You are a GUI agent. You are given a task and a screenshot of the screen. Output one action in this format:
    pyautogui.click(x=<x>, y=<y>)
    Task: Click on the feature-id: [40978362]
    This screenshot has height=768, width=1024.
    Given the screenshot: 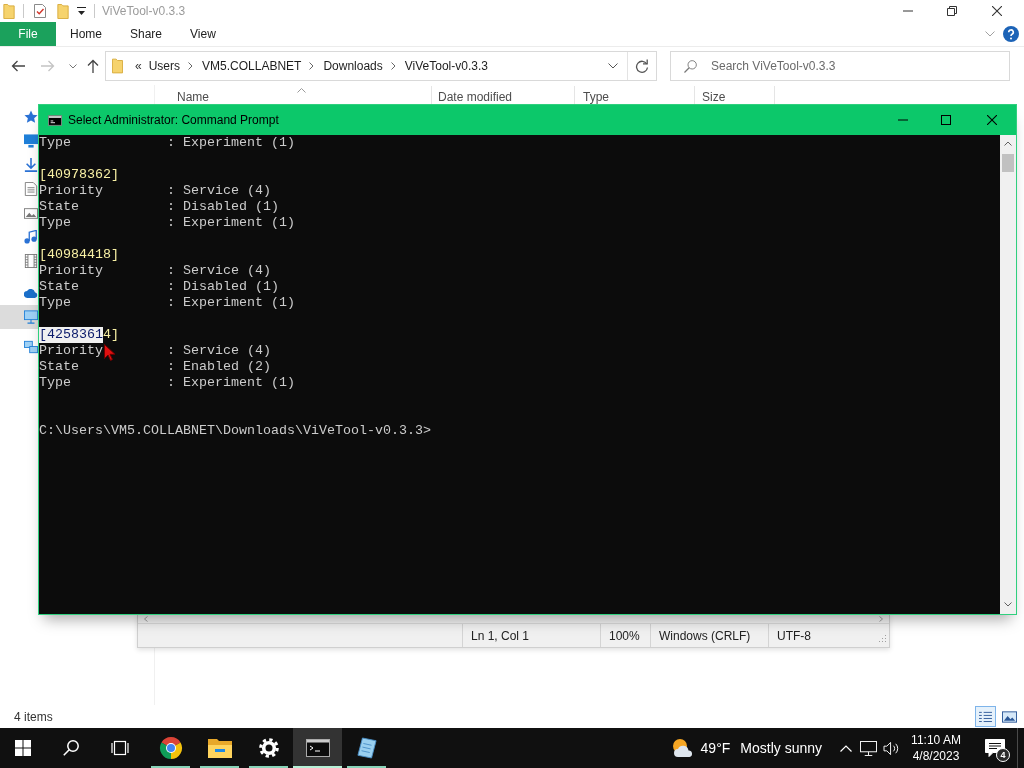 What is the action you would take?
    pyautogui.click(x=79, y=175)
    